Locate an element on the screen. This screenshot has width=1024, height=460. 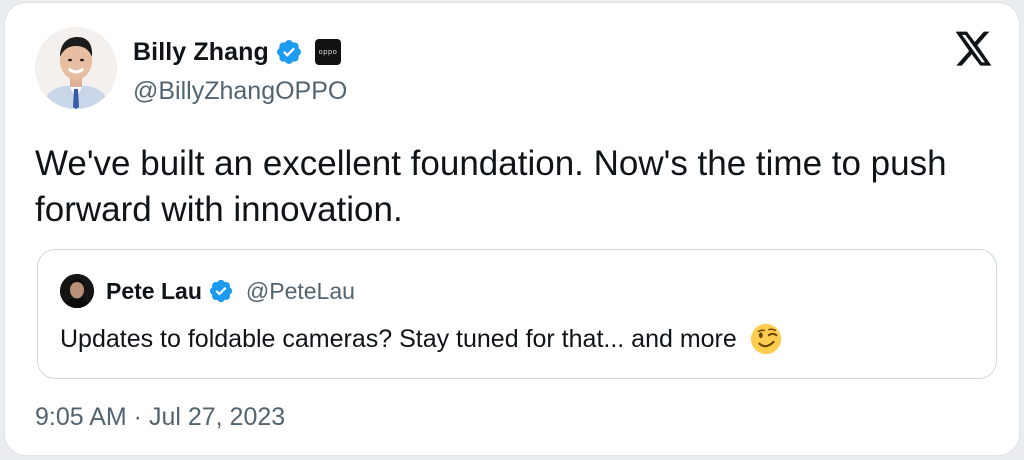
quoted-author-avatar is located at coordinates (77, 291).